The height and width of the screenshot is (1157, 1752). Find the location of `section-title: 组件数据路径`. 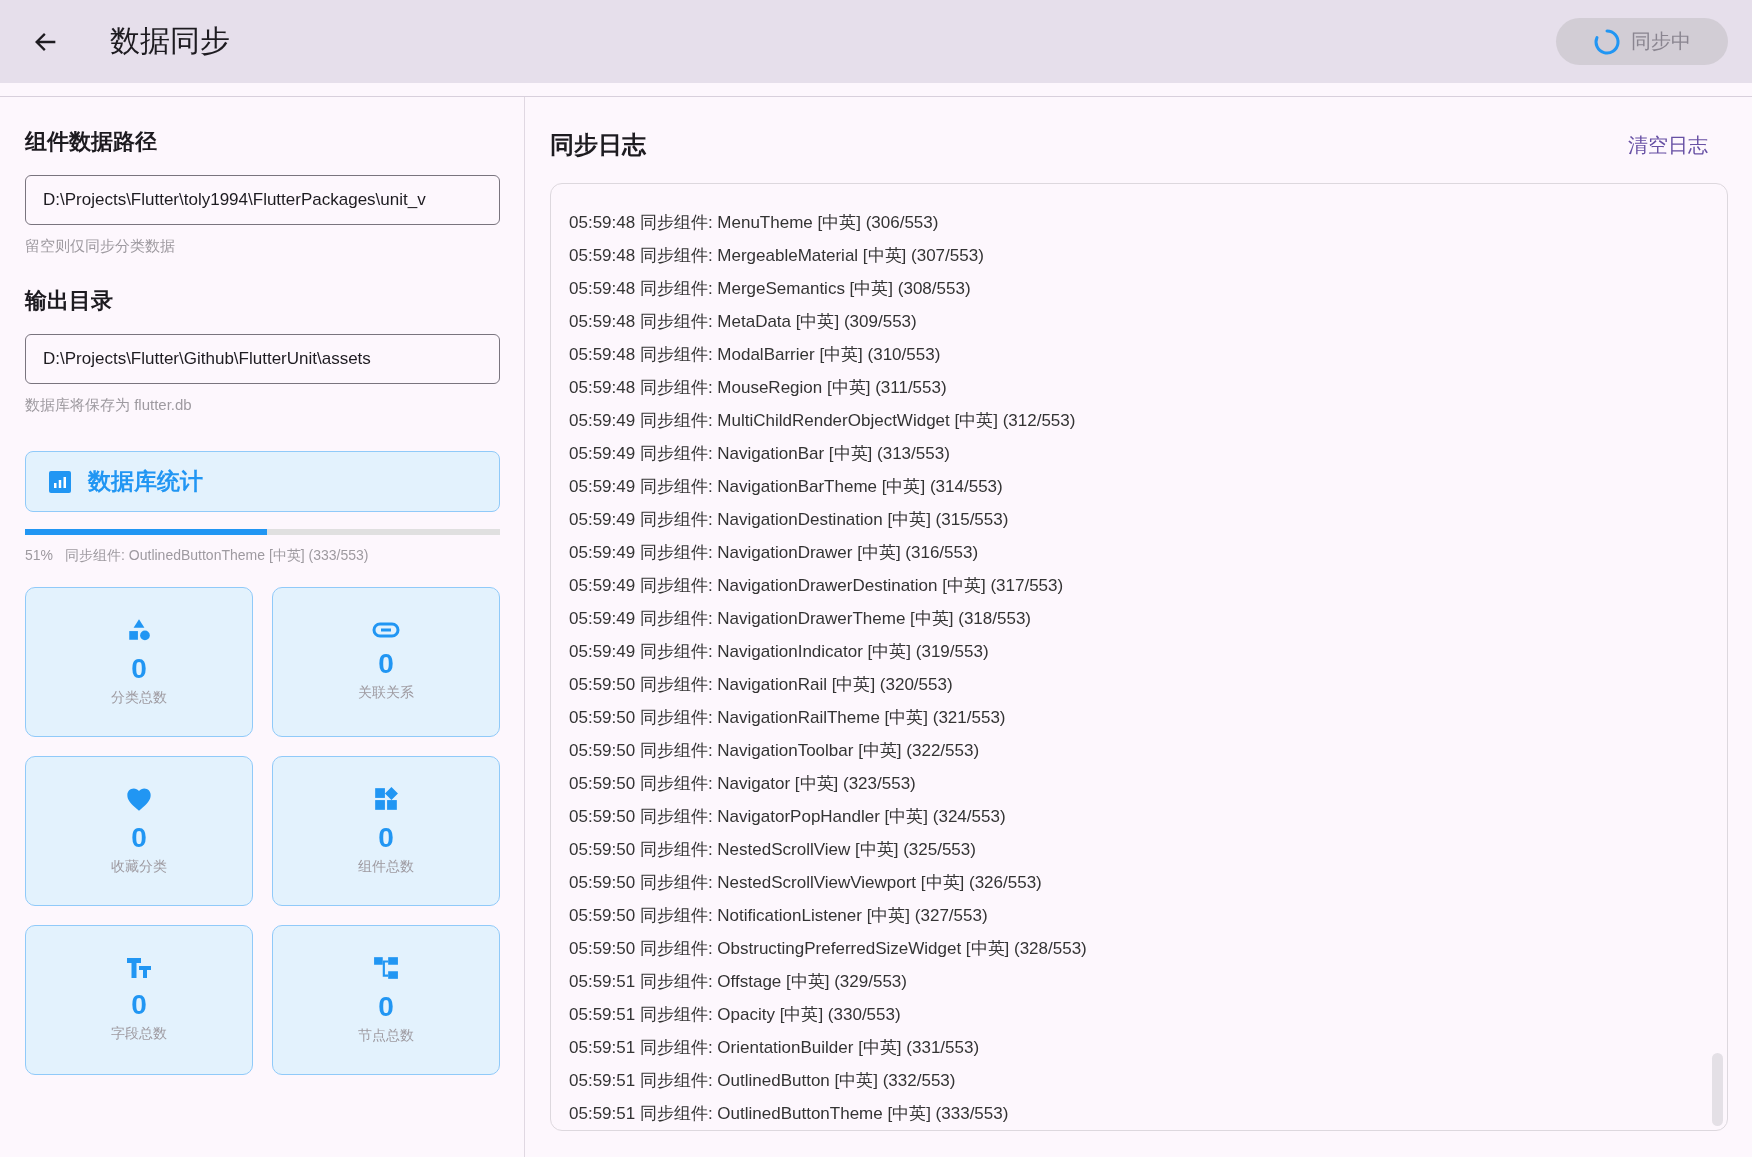

section-title: 组件数据路径 is located at coordinates (91, 142).